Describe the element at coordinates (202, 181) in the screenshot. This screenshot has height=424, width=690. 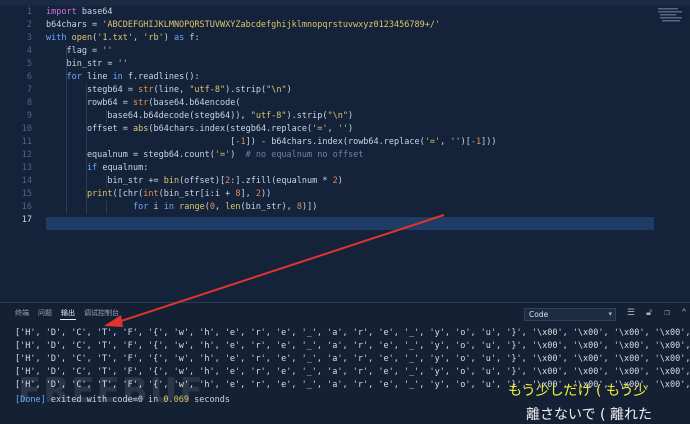
I see `code-token: (offset)[` at that location.